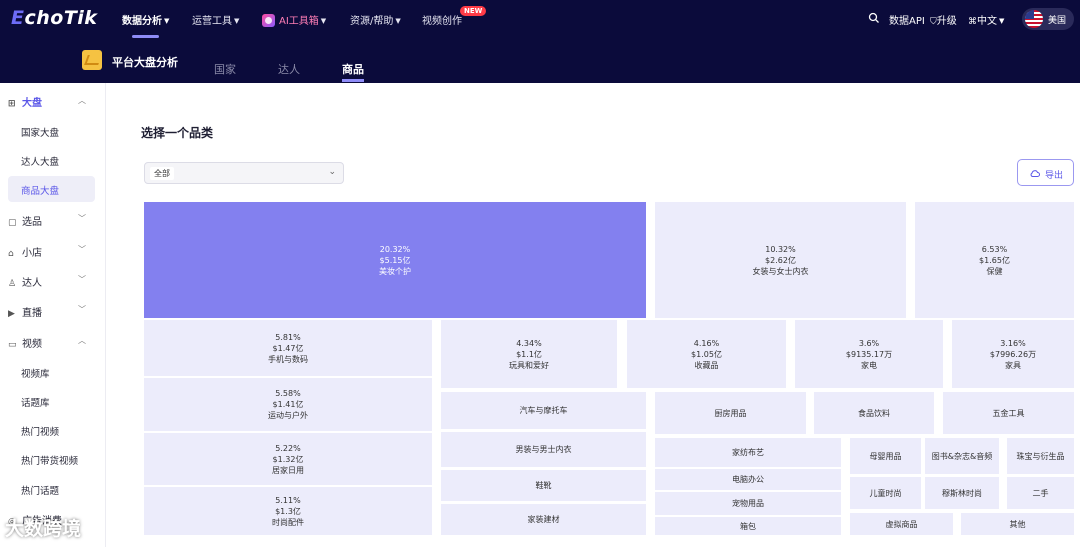 The width and height of the screenshot is (1080, 547). I want to click on treemap-tile: 穆斯林时尚, so click(962, 493).